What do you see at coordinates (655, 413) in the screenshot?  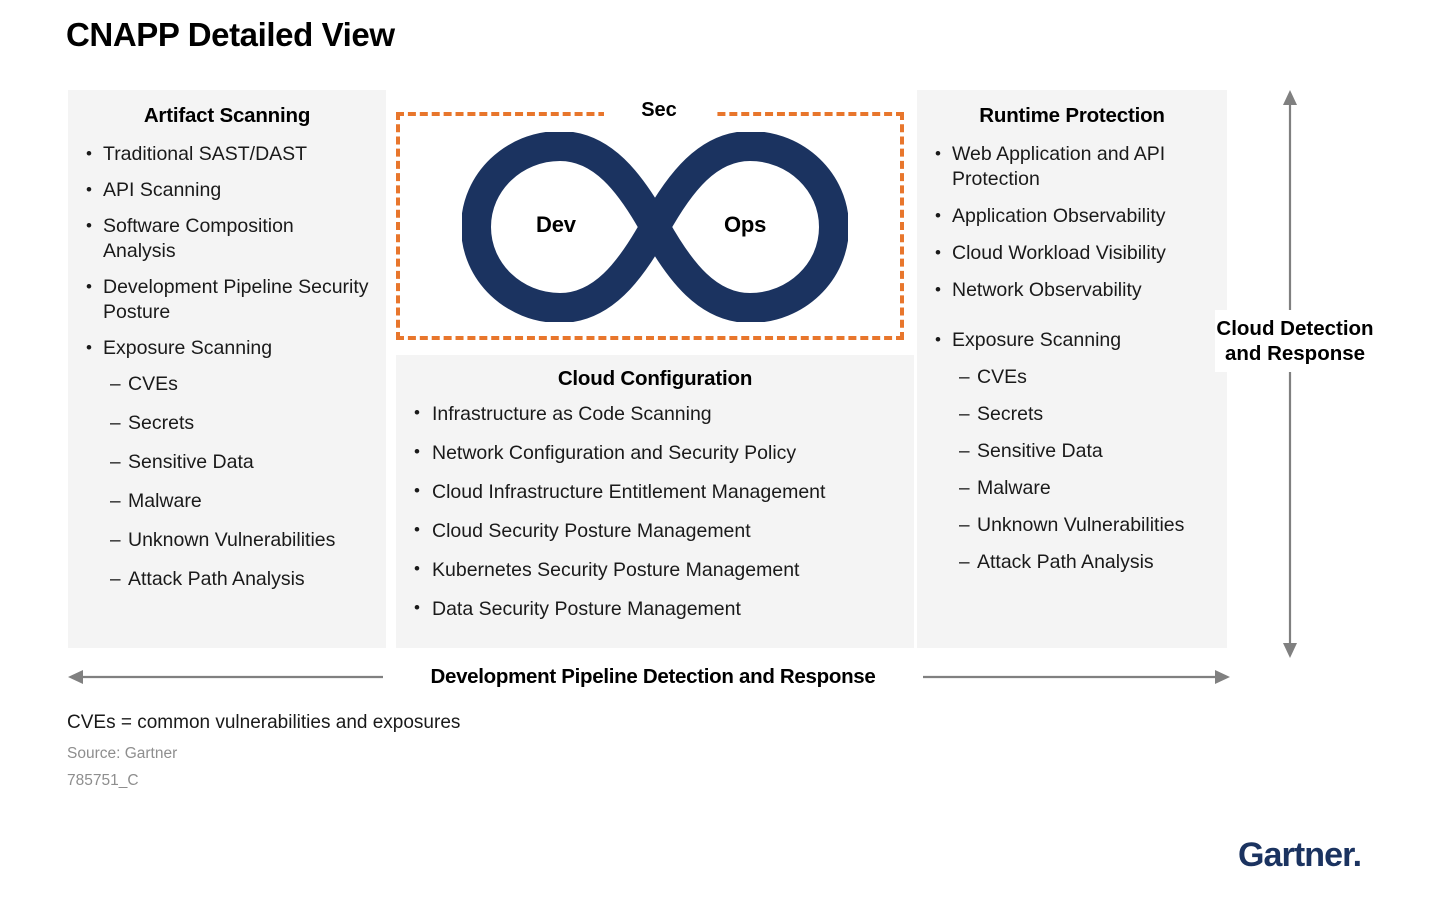 I see `list-item: Infrastructure as Code Scanning` at bounding box center [655, 413].